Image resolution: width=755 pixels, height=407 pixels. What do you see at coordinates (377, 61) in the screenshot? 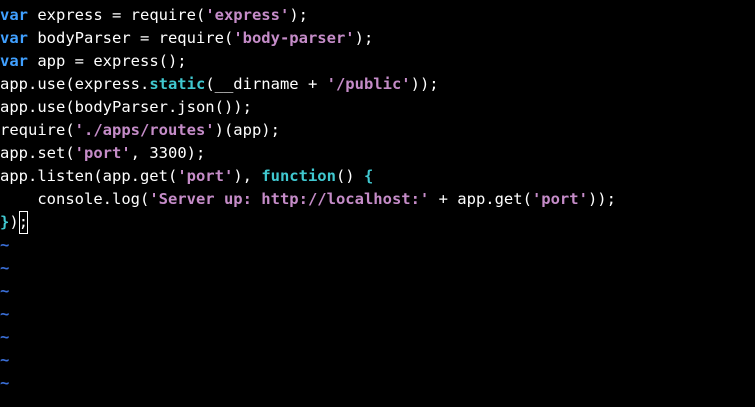
I see `code-line: var app = express();` at bounding box center [377, 61].